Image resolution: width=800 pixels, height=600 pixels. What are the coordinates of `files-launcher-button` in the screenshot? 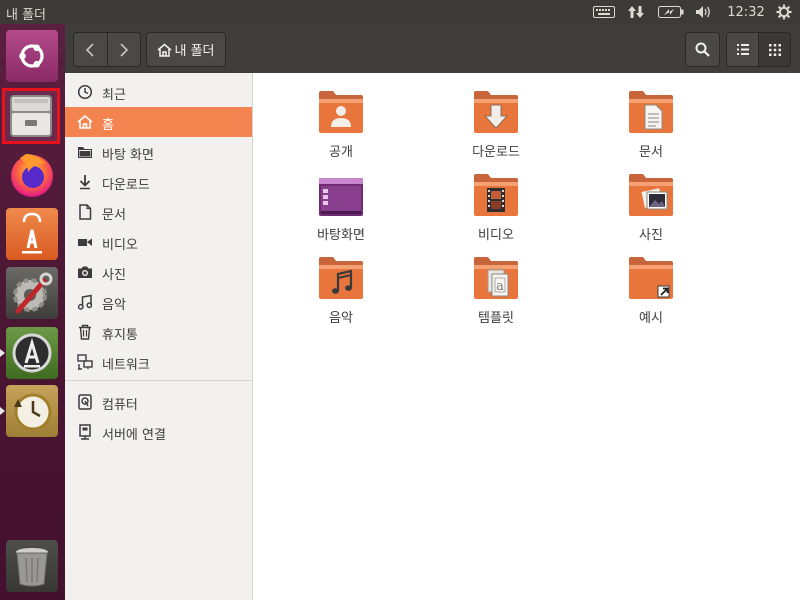 It's located at (31, 116).